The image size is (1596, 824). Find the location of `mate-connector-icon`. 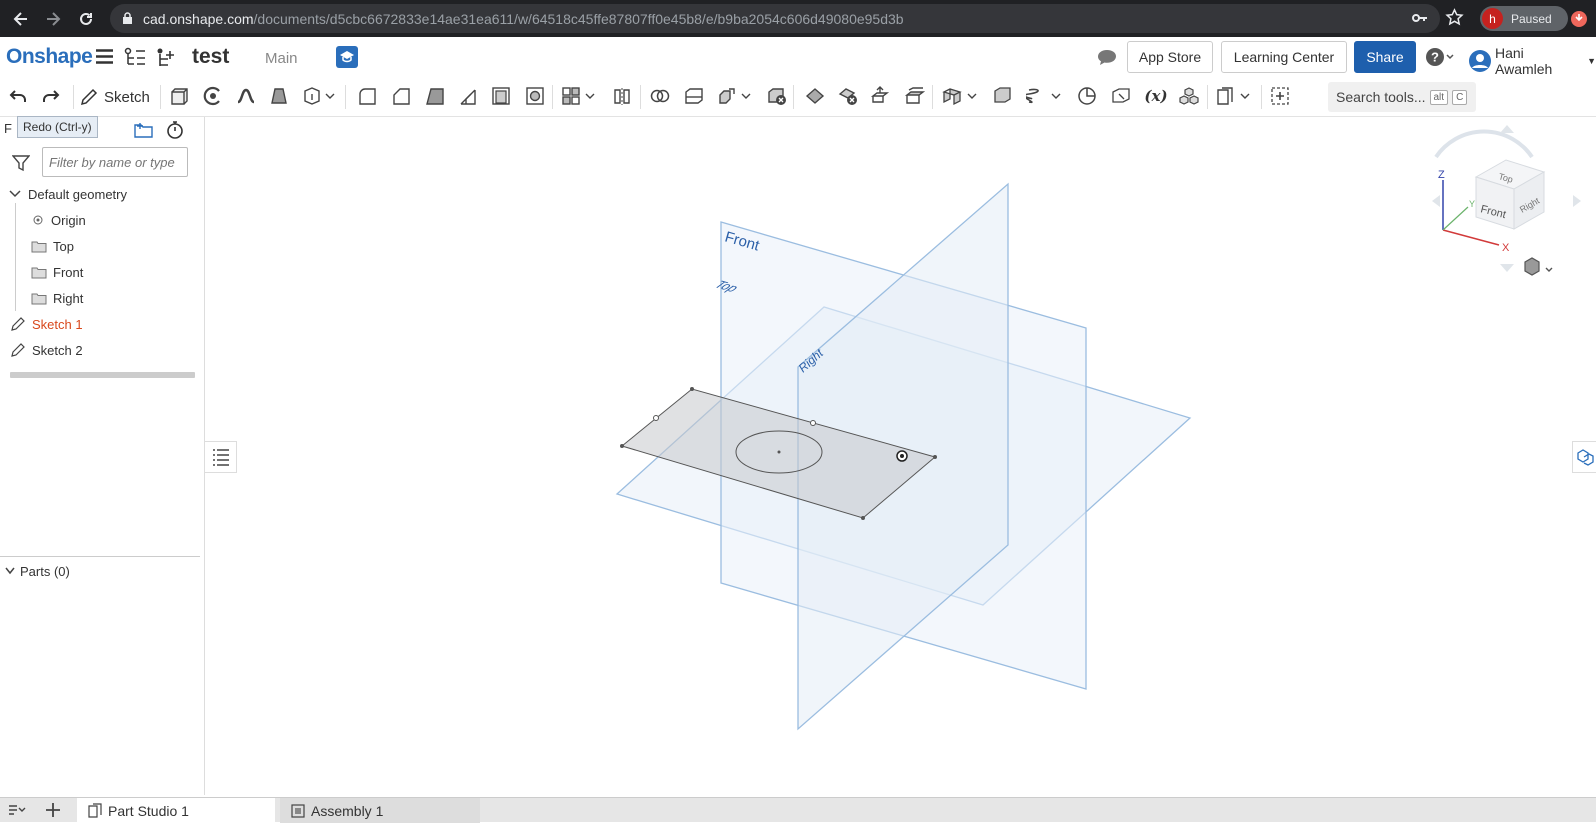

mate-connector-icon is located at coordinates (1002, 96).